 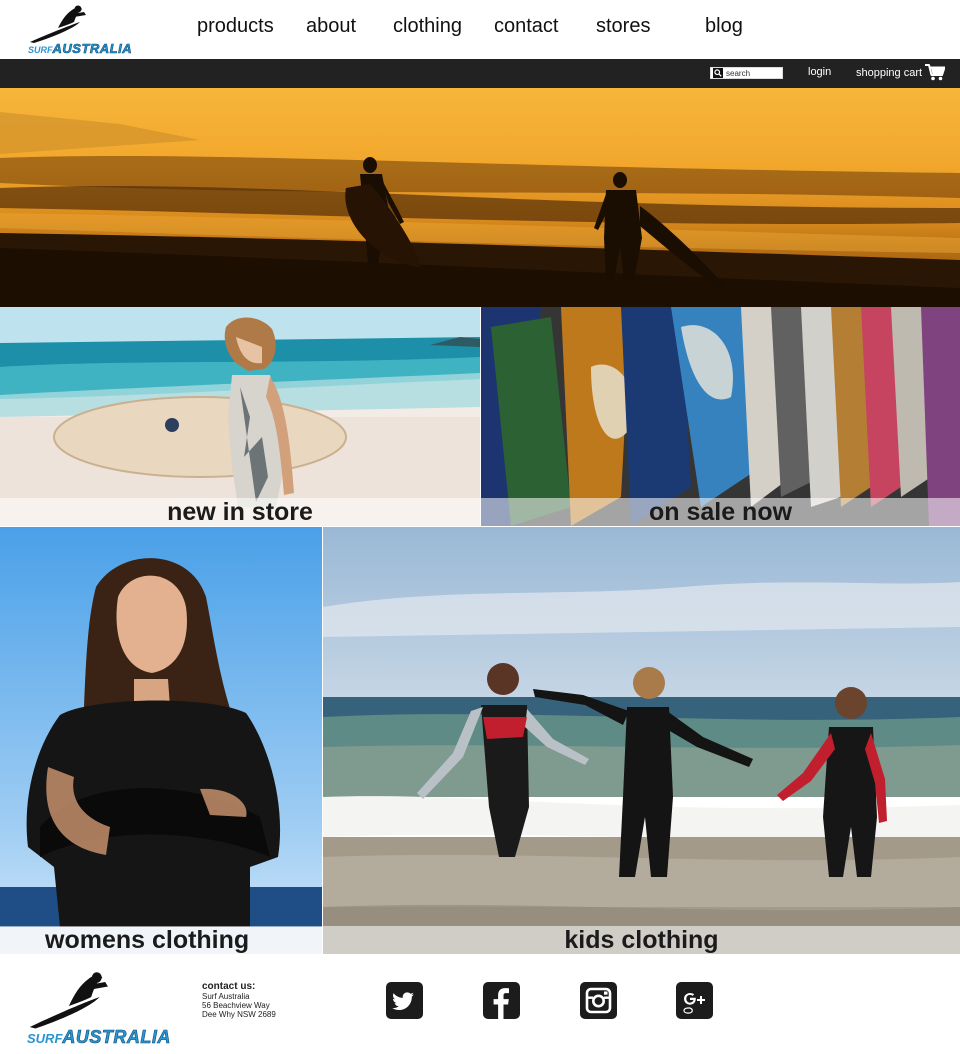 What do you see at coordinates (641, 940) in the screenshot?
I see `kids-clothing-caption: kids clothing` at bounding box center [641, 940].